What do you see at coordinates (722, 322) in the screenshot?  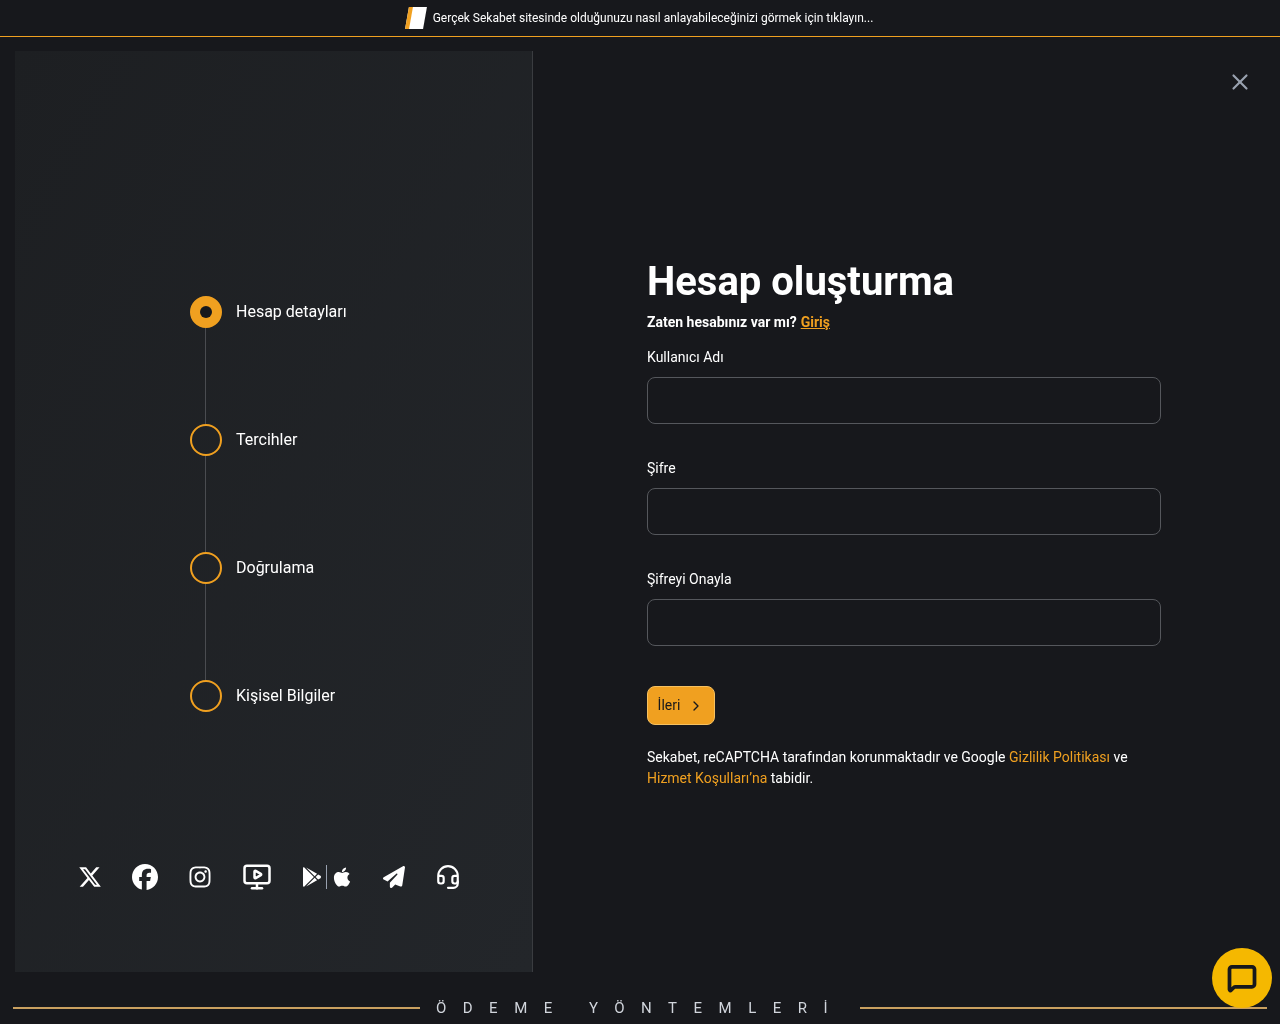 I see `login-prompt: Zaten hesabınız var mı?` at bounding box center [722, 322].